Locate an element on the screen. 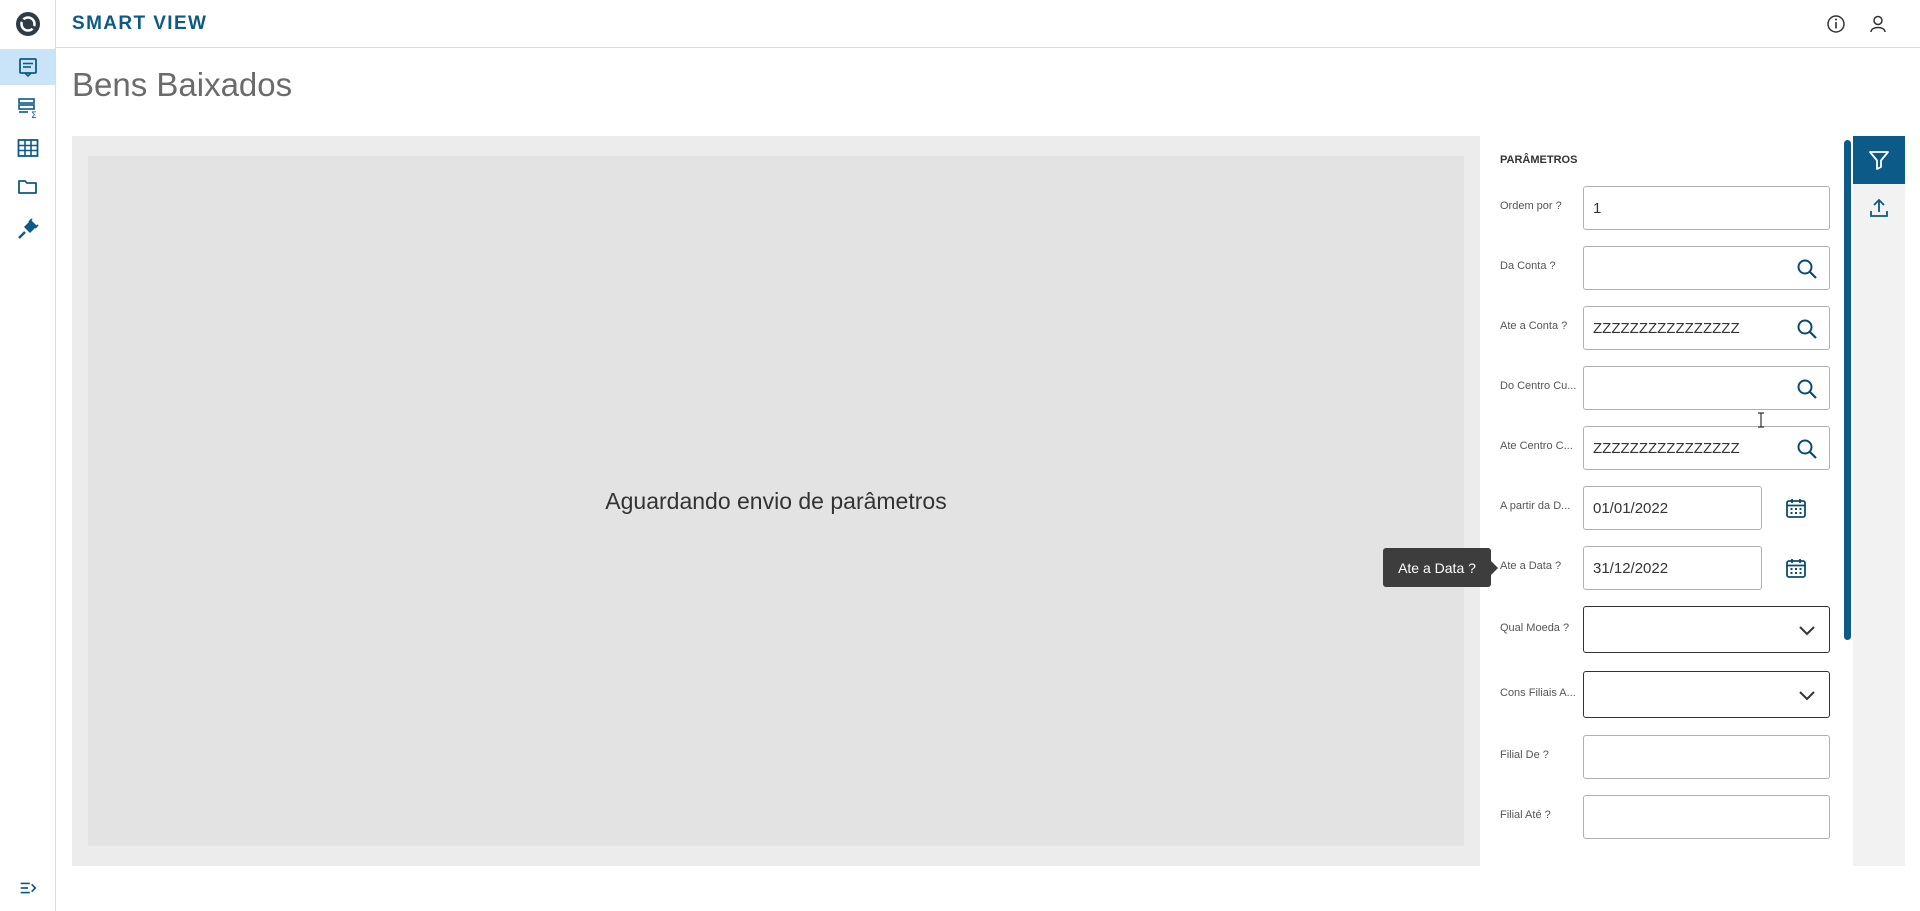  report-icon is located at coordinates (27, 68).